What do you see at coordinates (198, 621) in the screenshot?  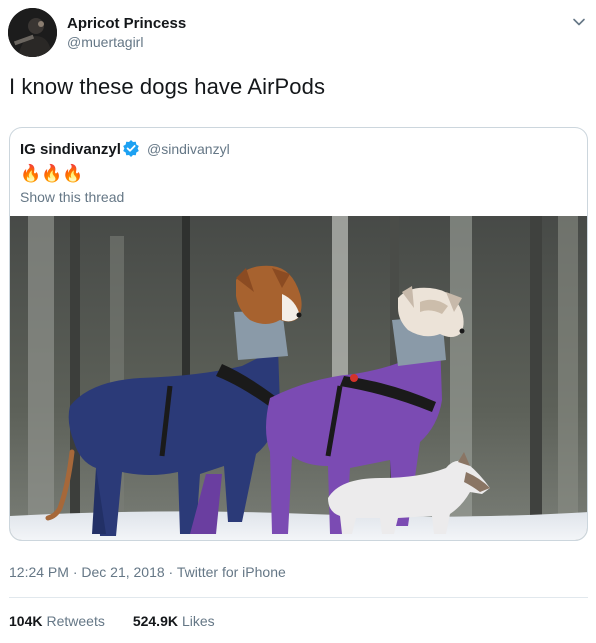 I see `likes-label: Likes` at bounding box center [198, 621].